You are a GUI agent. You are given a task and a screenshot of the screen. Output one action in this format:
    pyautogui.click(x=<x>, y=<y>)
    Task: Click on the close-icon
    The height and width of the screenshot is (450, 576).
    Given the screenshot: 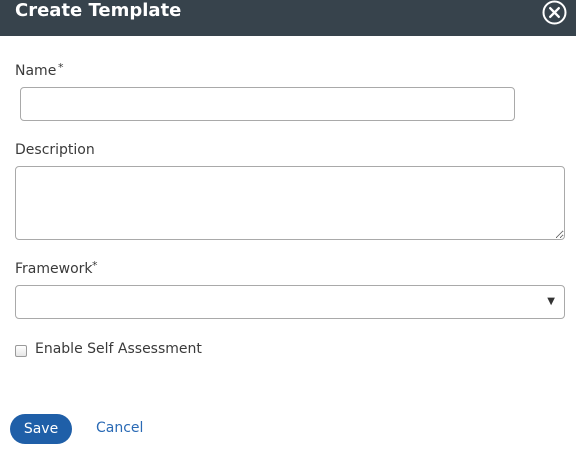 What is the action you would take?
    pyautogui.click(x=554, y=12)
    